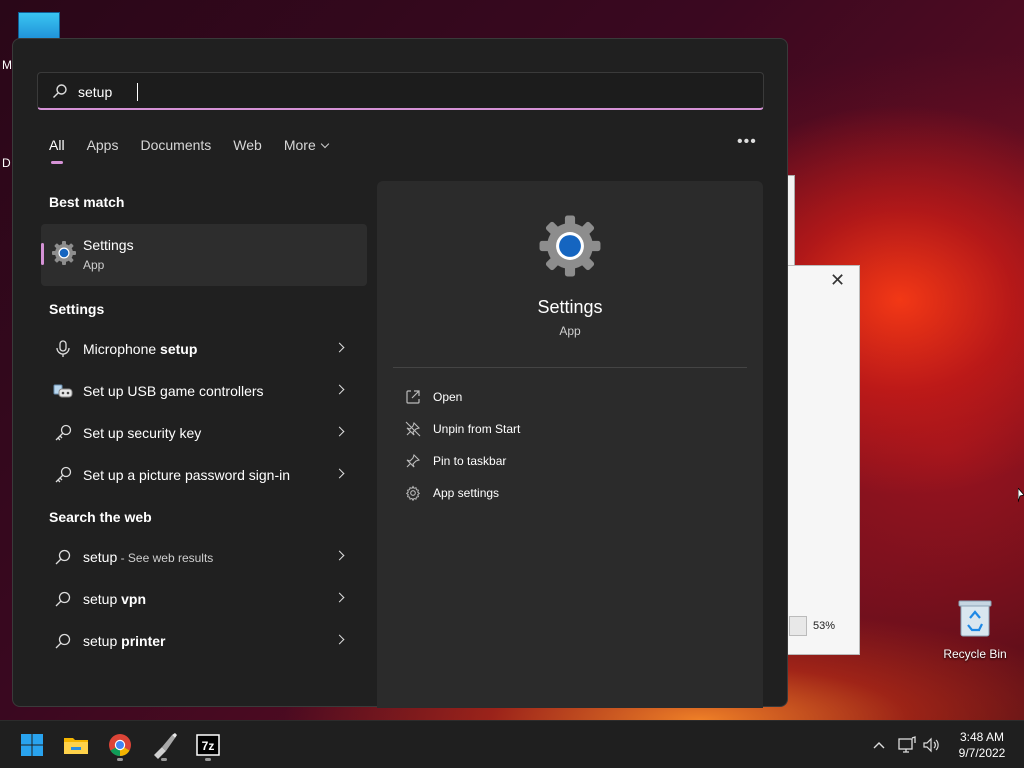 The image size is (1024, 768). I want to click on network-status, so click(907, 745).